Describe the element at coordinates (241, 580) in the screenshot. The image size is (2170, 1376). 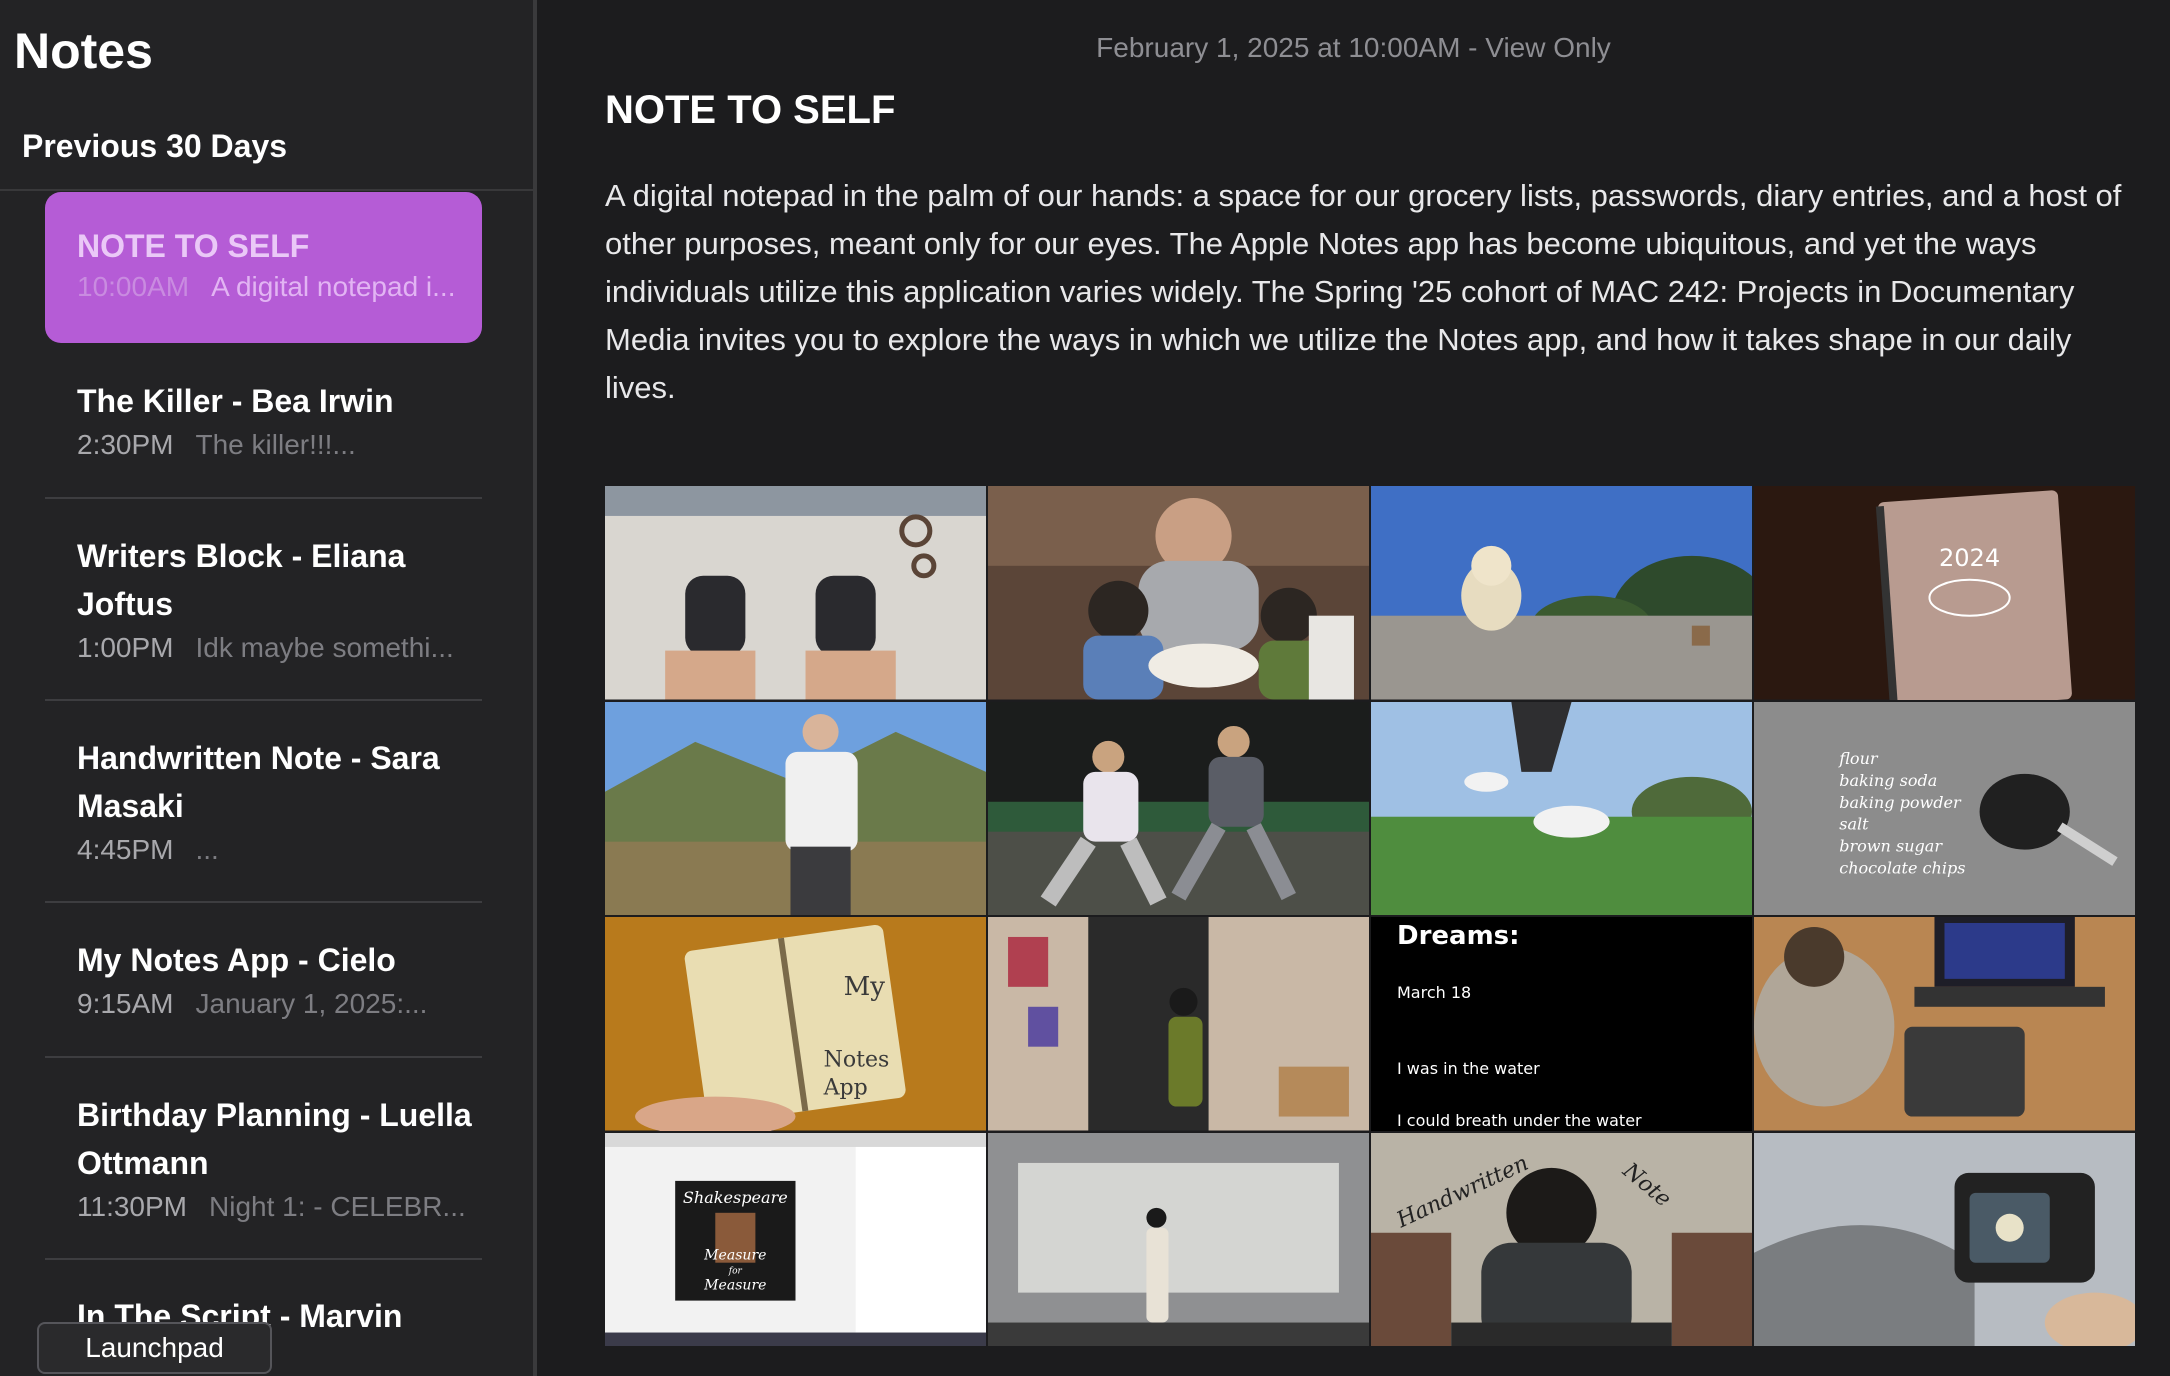
I see `note-title: Writers Block - Eliana Joftus` at that location.